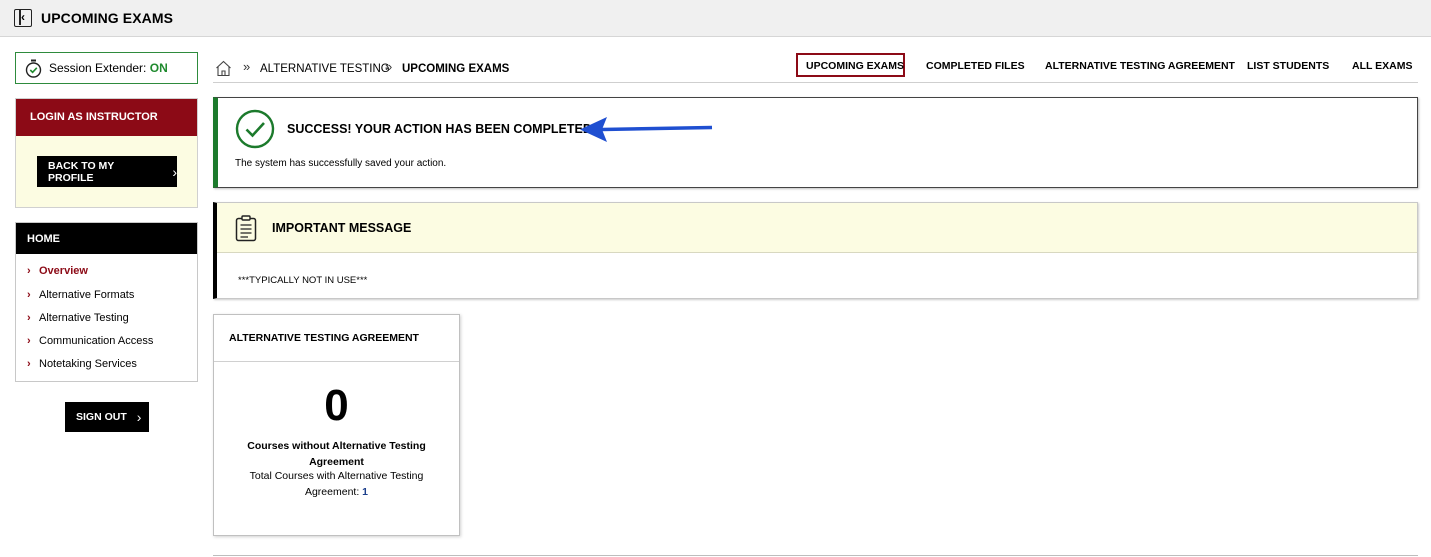 The width and height of the screenshot is (1431, 557). What do you see at coordinates (715, 18) in the screenshot?
I see `top-bar: ‹ UPCOMING EXAMS` at bounding box center [715, 18].